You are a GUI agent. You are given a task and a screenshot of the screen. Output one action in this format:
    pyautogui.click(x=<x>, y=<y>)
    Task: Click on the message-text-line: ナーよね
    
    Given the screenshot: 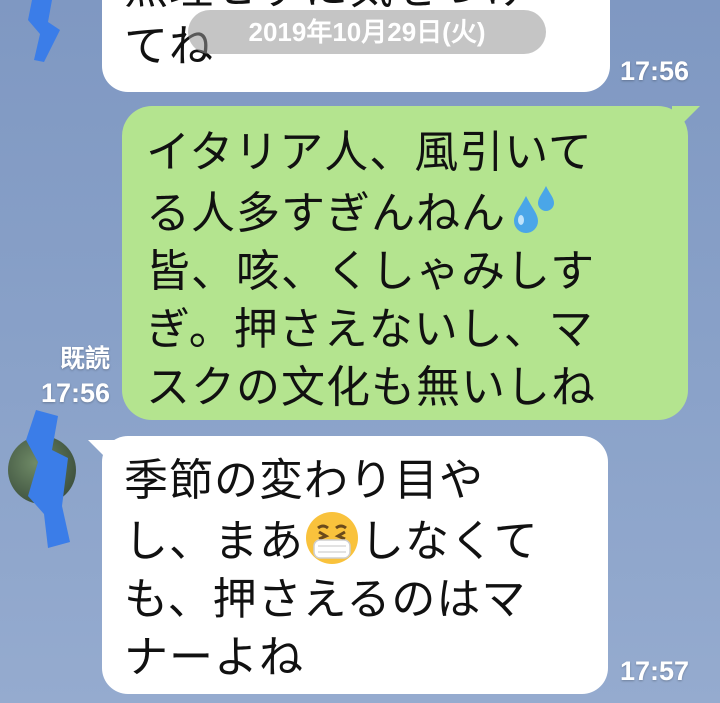 What is the action you would take?
    pyautogui.click(x=214, y=657)
    